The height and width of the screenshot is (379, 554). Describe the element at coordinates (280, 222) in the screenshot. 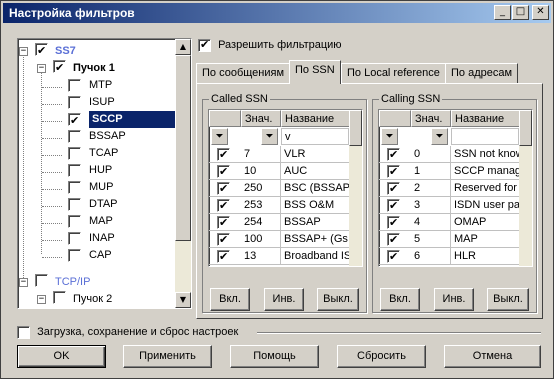

I see `table-row: 254BSSAP` at that location.